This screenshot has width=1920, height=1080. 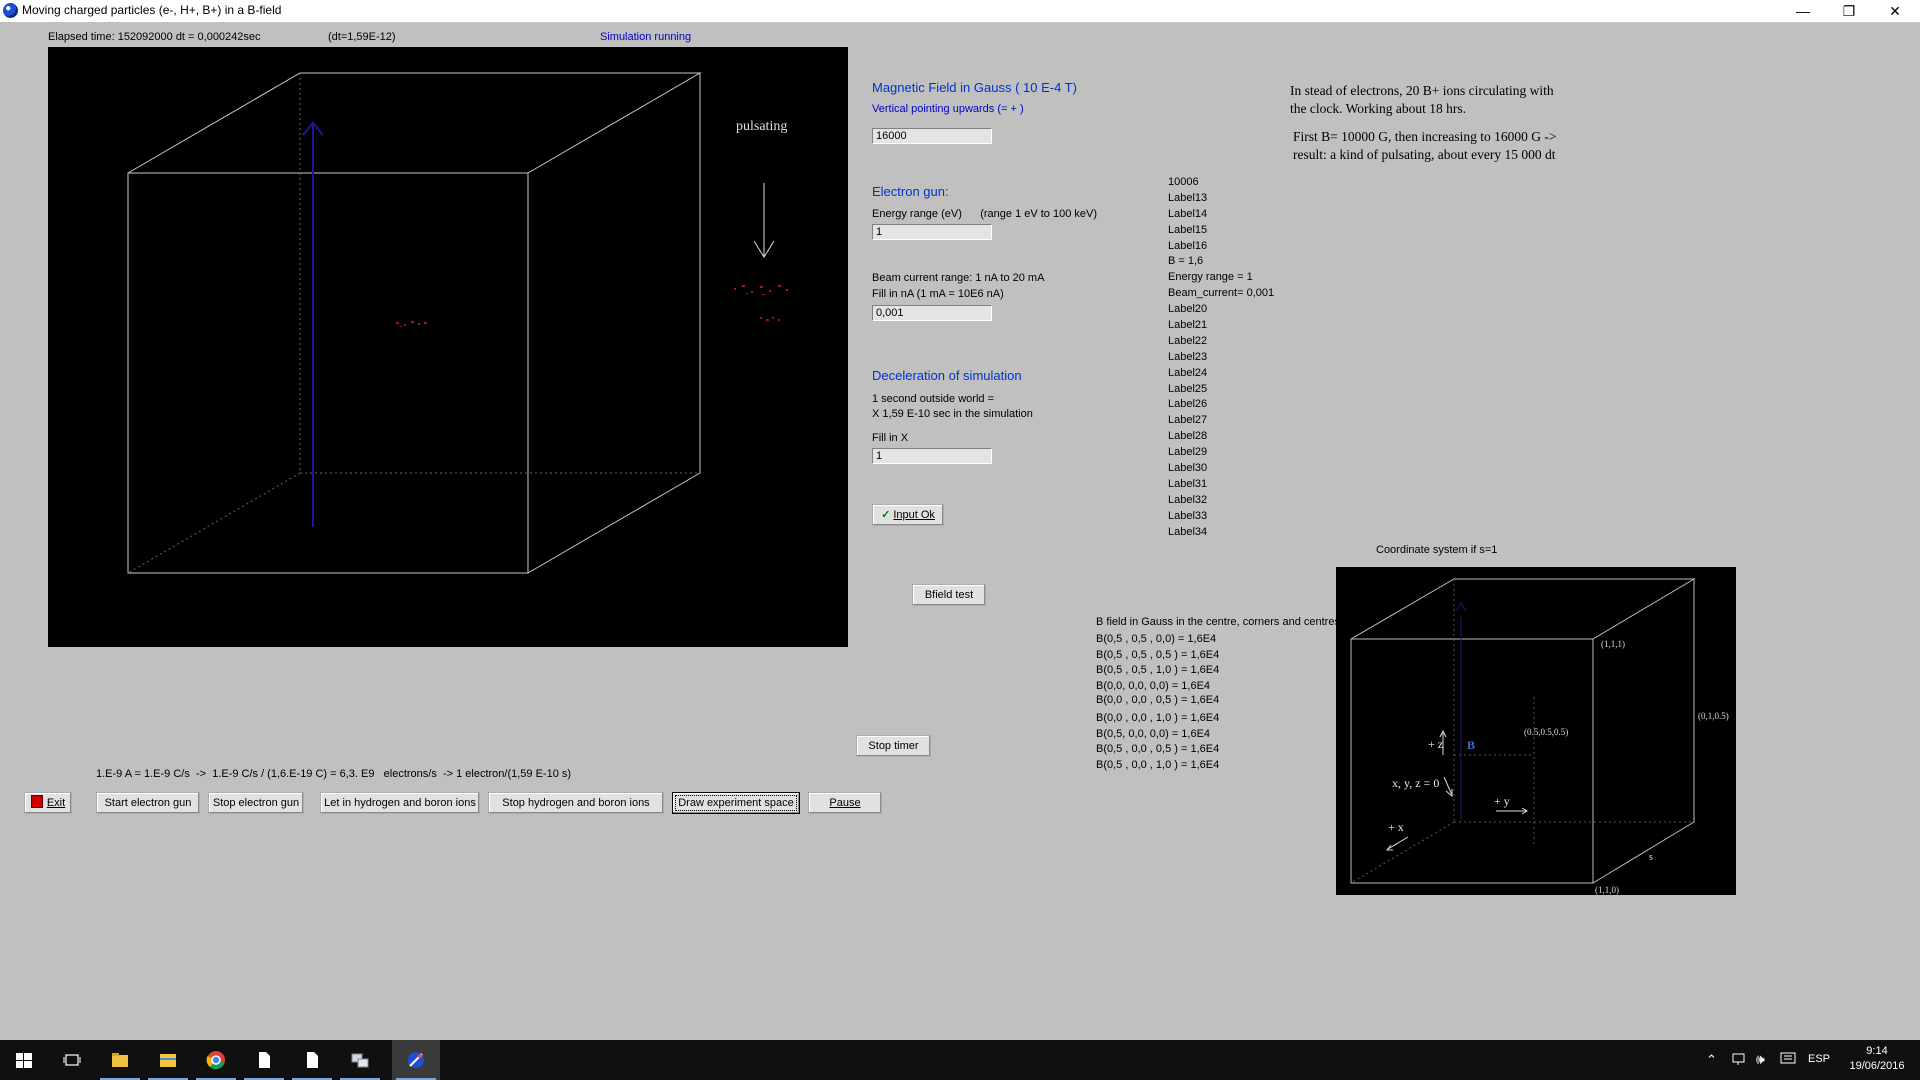 What do you see at coordinates (1186, 261) in the screenshot?
I see `label-item: B = 1,6` at bounding box center [1186, 261].